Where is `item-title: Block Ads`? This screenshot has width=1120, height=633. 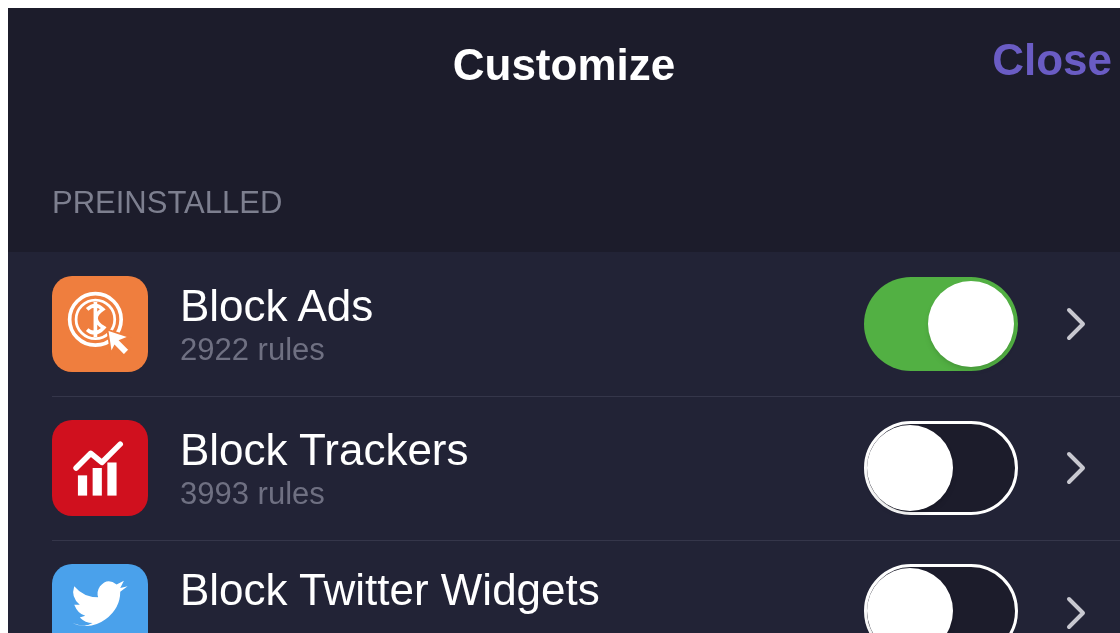
item-title: Block Ads is located at coordinates (277, 306).